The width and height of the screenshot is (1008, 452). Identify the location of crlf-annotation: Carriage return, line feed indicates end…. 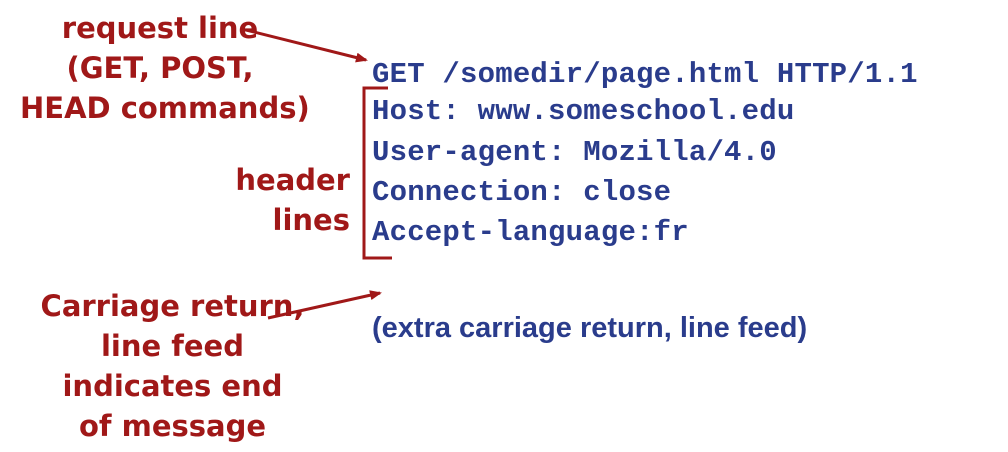
(172, 366).